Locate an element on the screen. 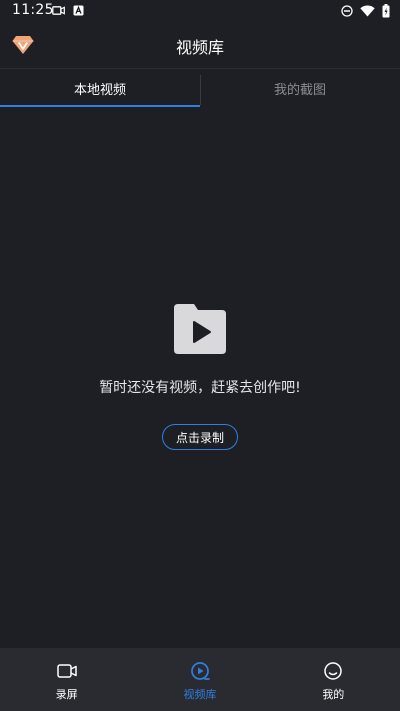  app-header: 视频库 is located at coordinates (200, 45).